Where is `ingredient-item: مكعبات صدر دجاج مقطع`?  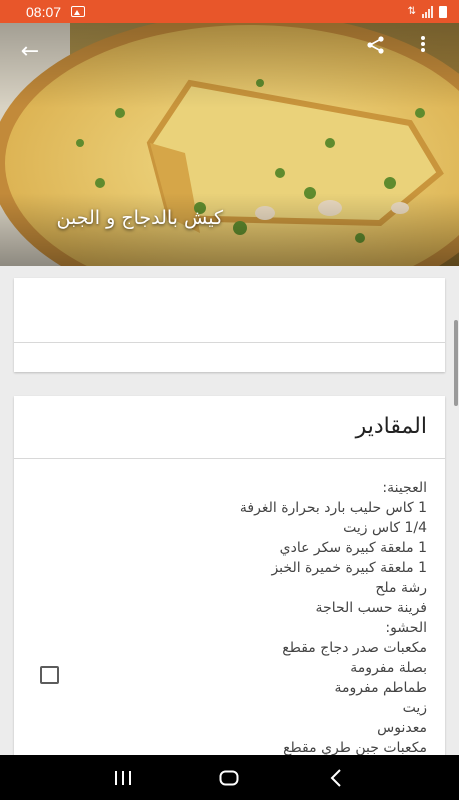 ingredient-item: مكعبات صدر دجاج مقطع is located at coordinates (354, 648).